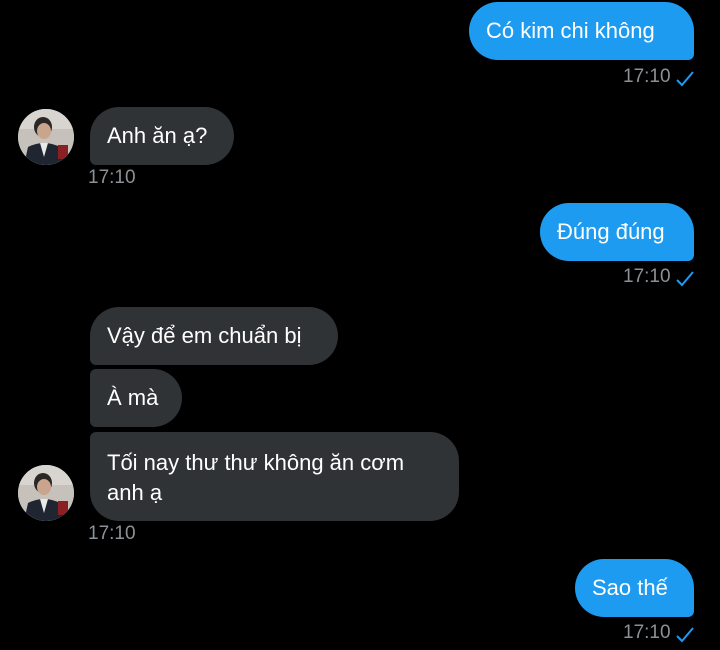  What do you see at coordinates (133, 397) in the screenshot?
I see `message-text: À mà` at bounding box center [133, 397].